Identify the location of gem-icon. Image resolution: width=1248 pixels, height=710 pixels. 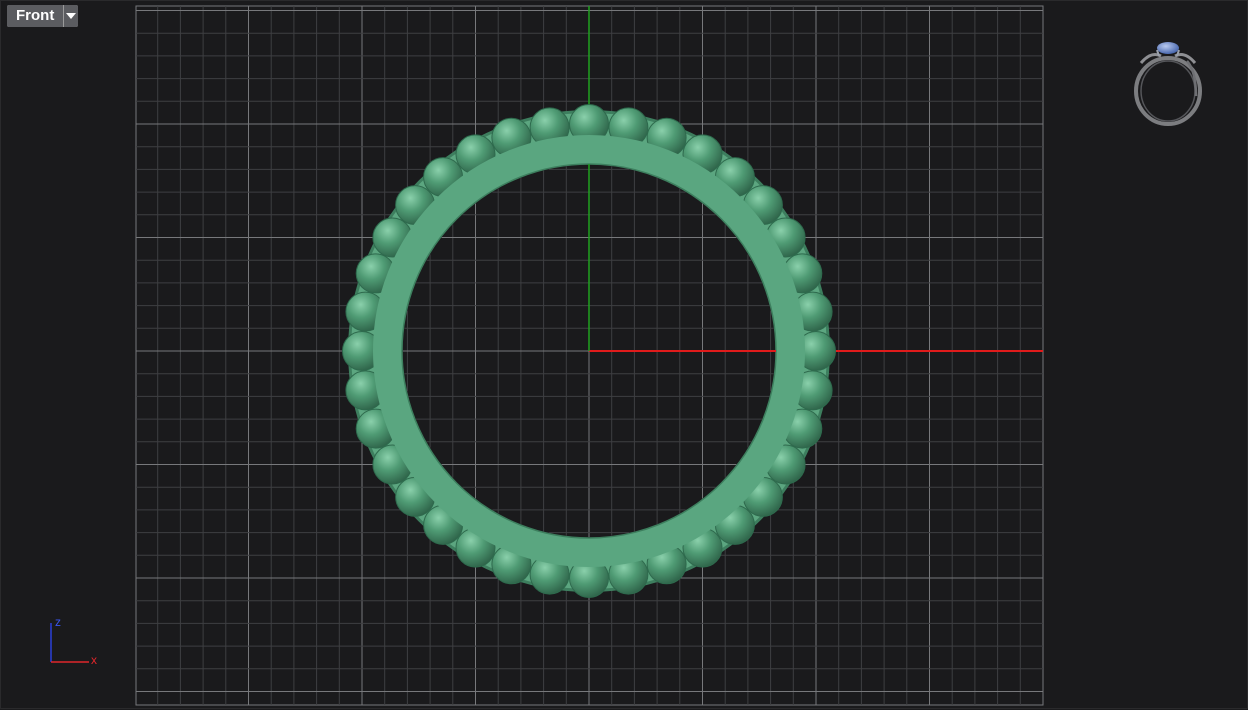
(1168, 48).